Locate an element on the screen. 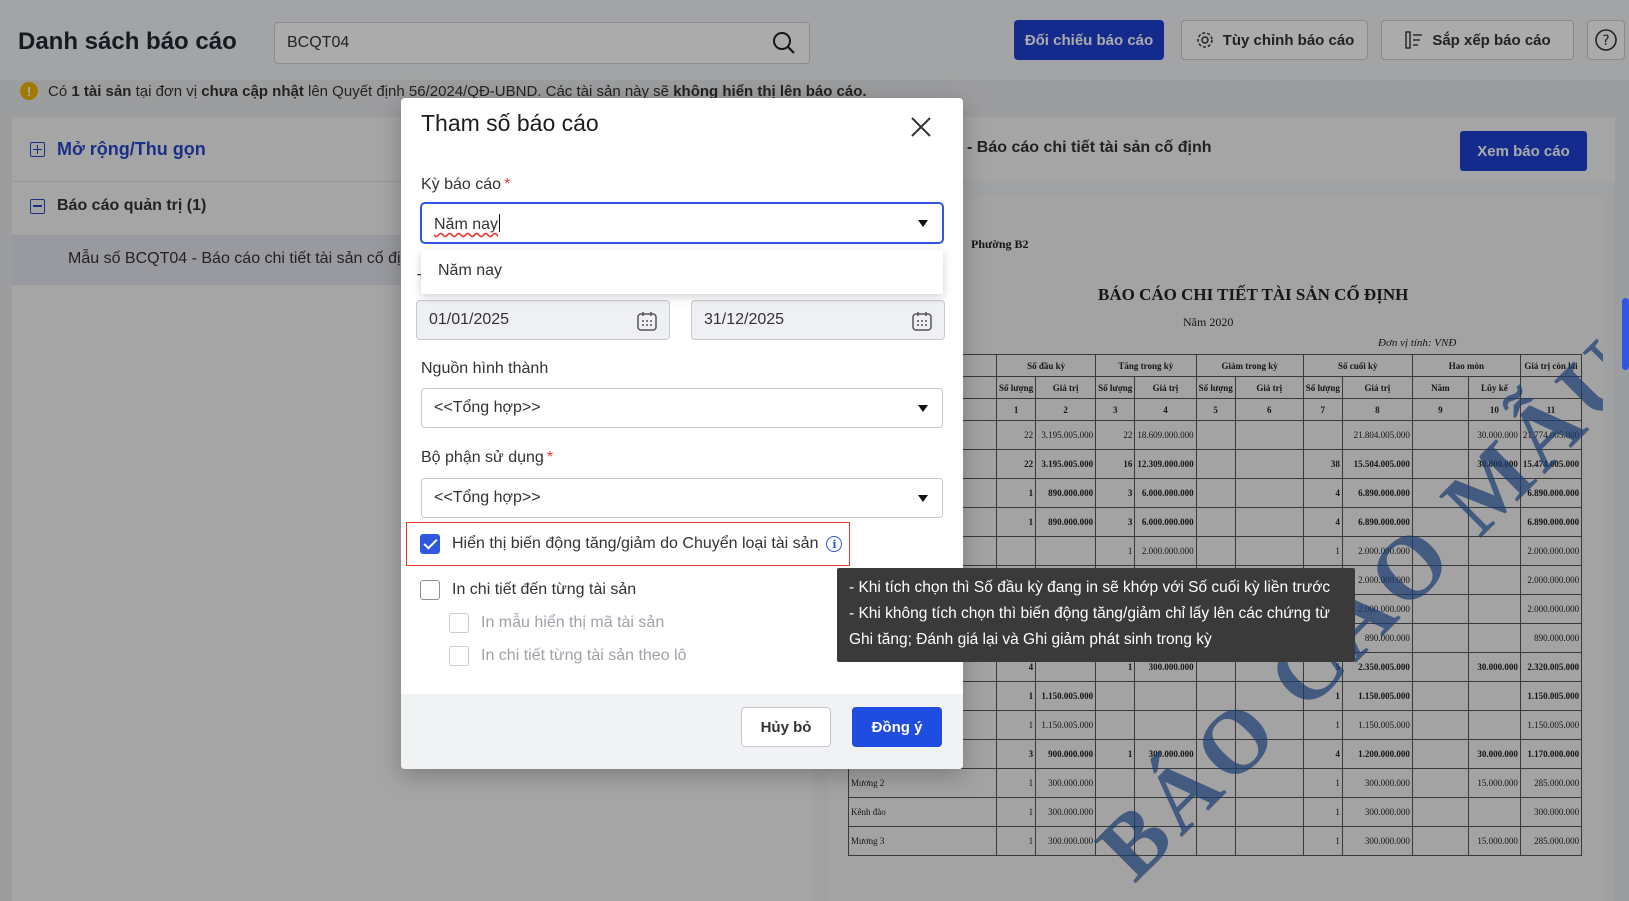 The width and height of the screenshot is (1629, 901). period-dropdown-option: Năm nay is located at coordinates (682, 272).